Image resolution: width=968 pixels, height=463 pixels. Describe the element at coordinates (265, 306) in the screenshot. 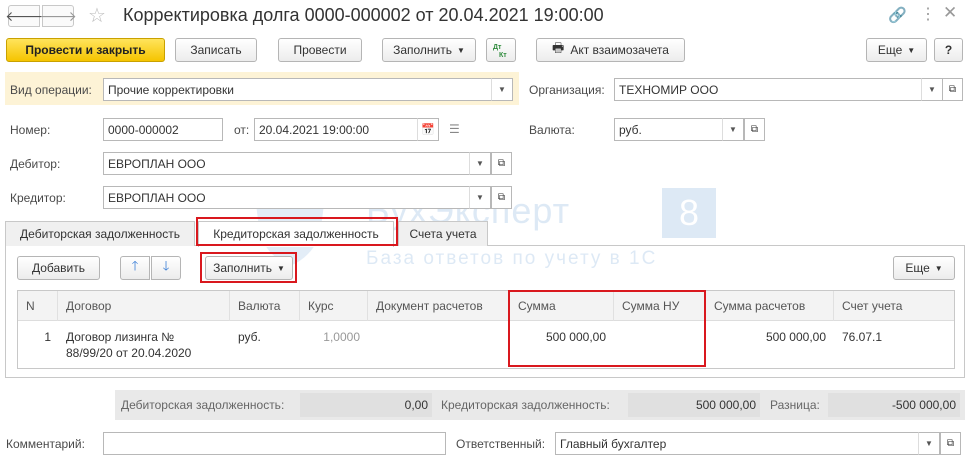

I see `col-currency: Валюта` at that location.